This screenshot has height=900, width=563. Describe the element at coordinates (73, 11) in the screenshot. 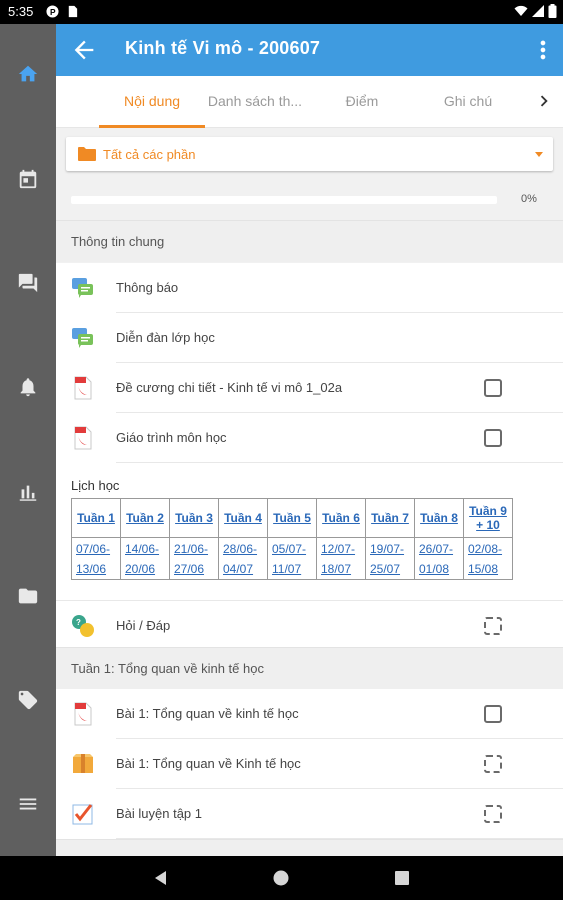

I see `sim-card-icon` at that location.